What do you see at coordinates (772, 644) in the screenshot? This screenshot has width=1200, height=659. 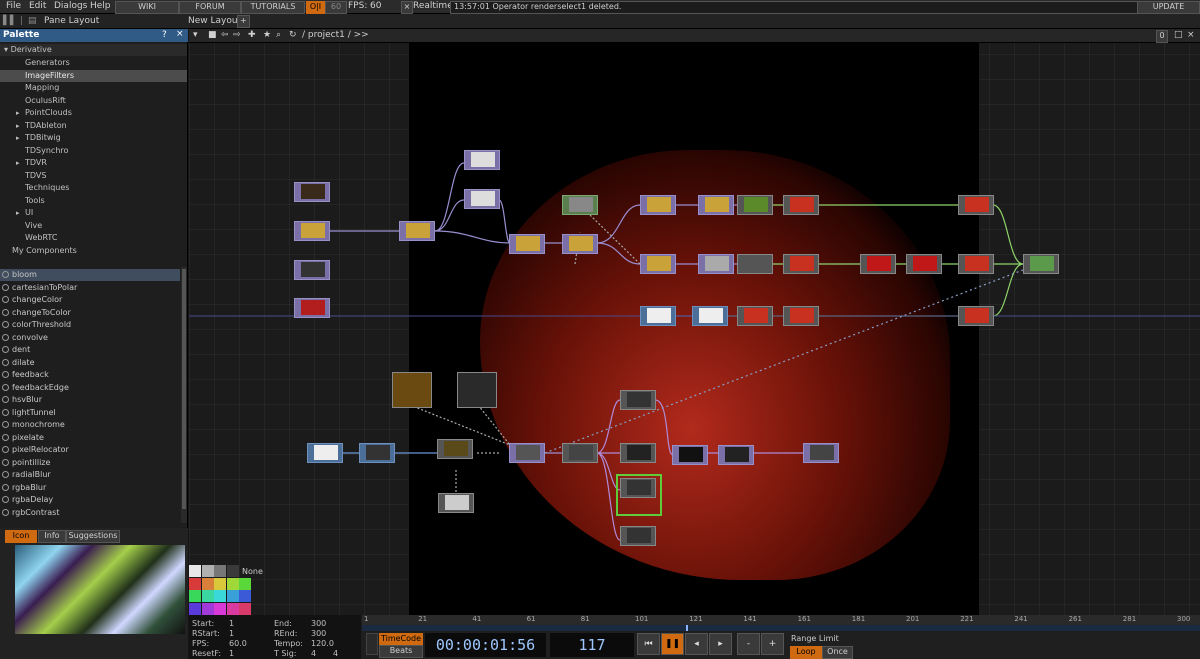 I see `speed-up-button: +` at bounding box center [772, 644].